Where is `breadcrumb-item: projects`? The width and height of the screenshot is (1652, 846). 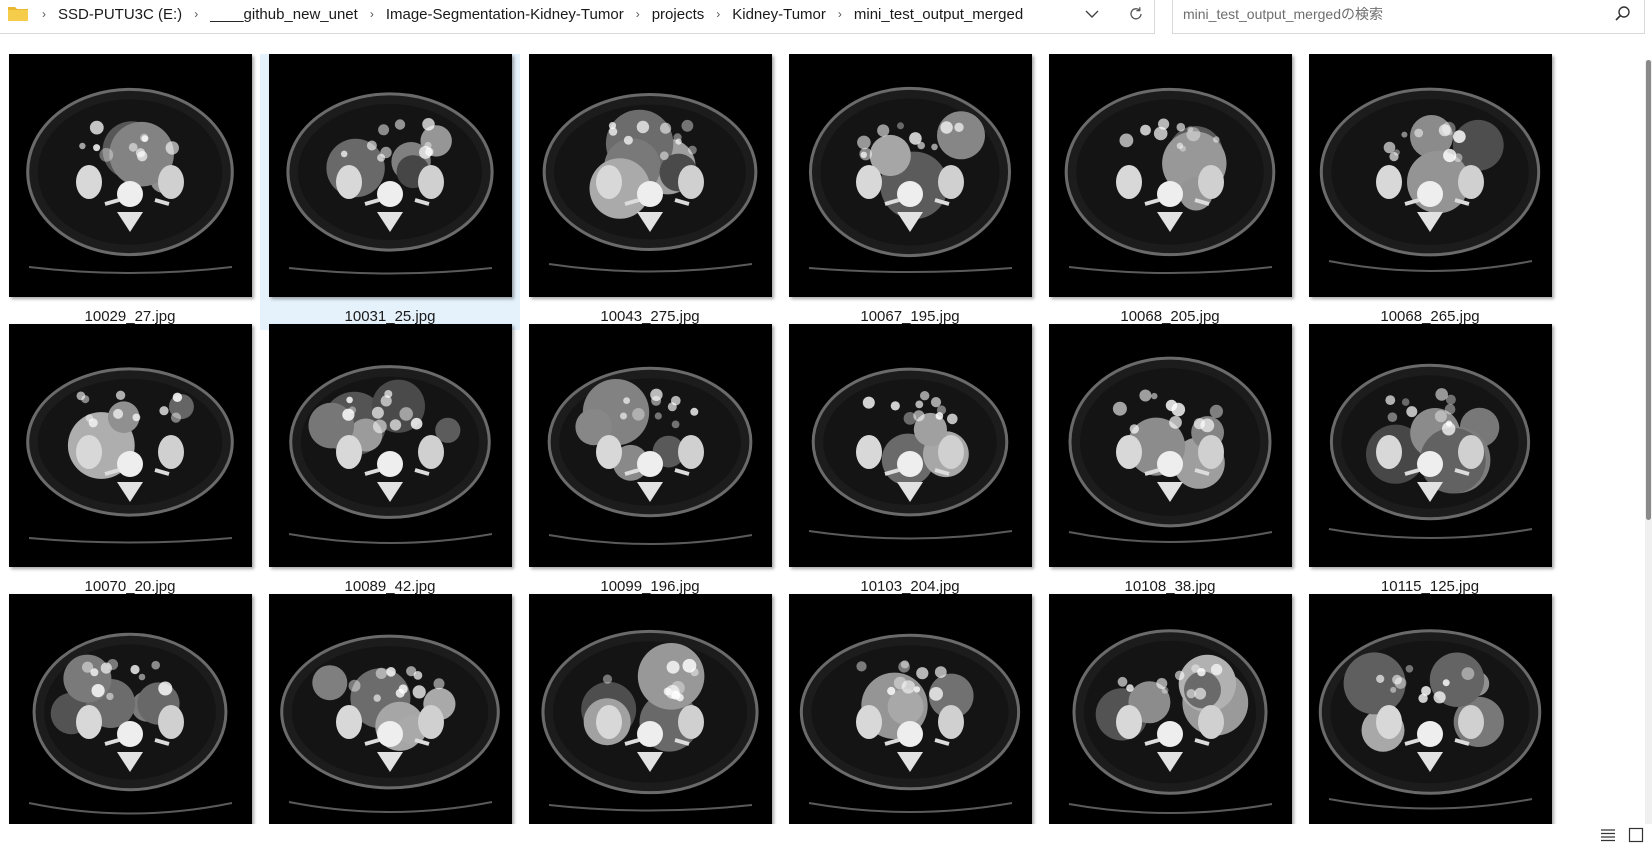 breadcrumb-item: projects is located at coordinates (678, 14).